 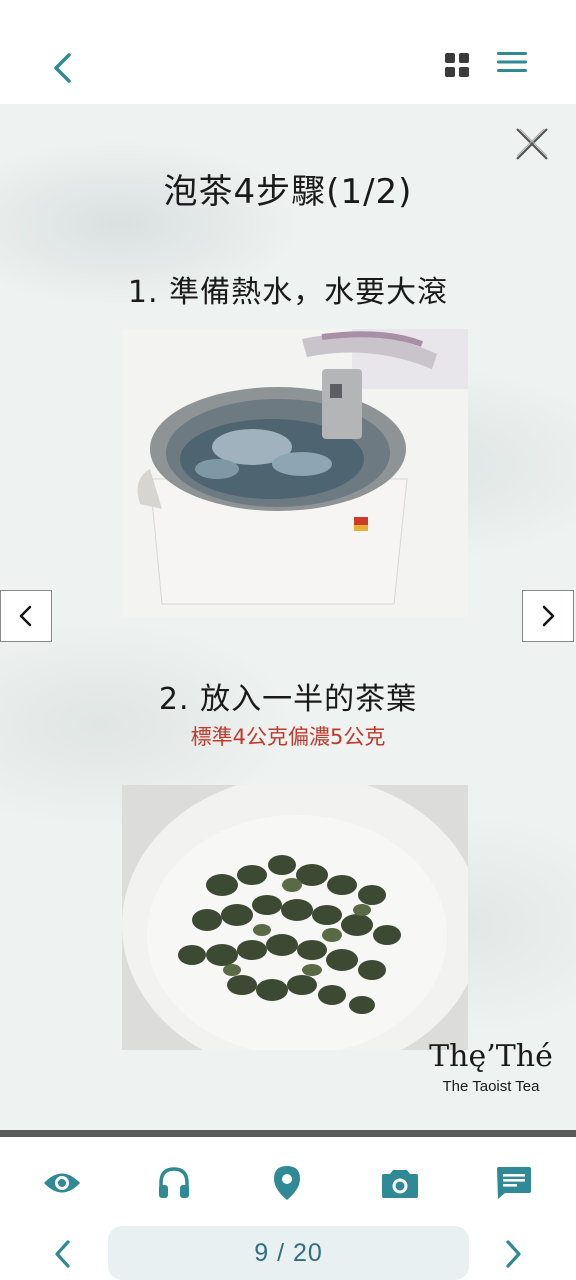 I want to click on location-pin-icon, so click(x=287, y=1183).